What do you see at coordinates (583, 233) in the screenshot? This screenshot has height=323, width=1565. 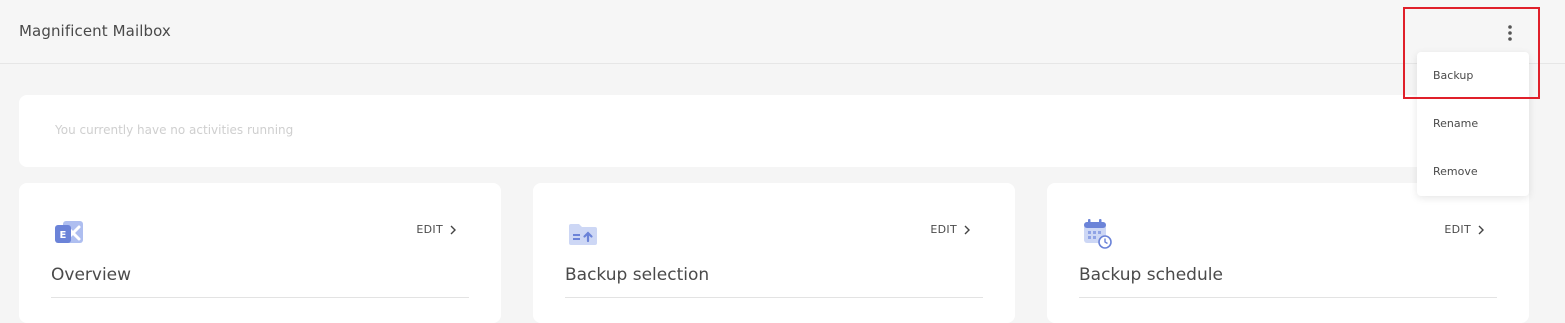 I see `folder-upload-icon` at bounding box center [583, 233].